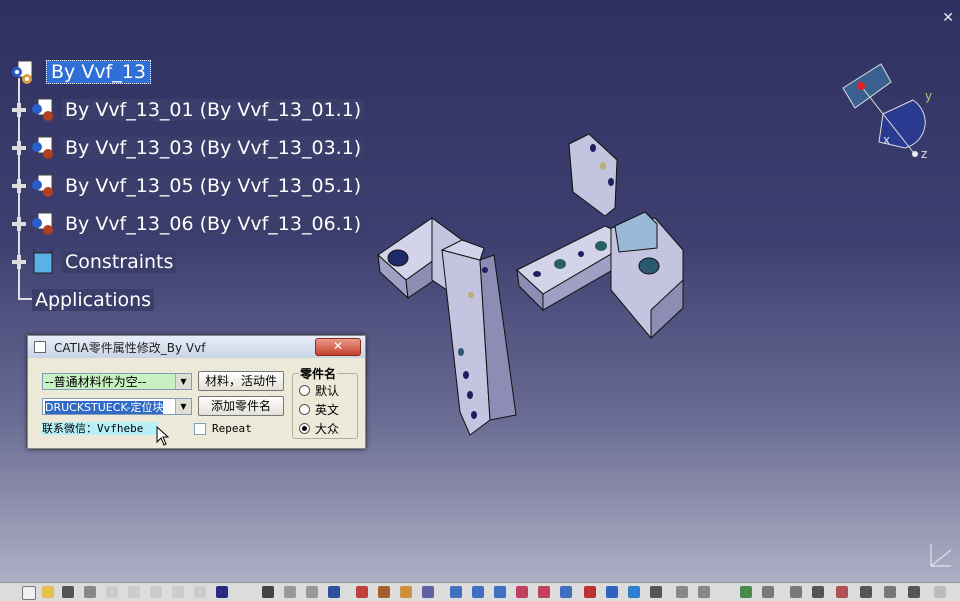 This screenshot has width=960, height=601. I want to click on bottom-toolbar, so click(480, 591).